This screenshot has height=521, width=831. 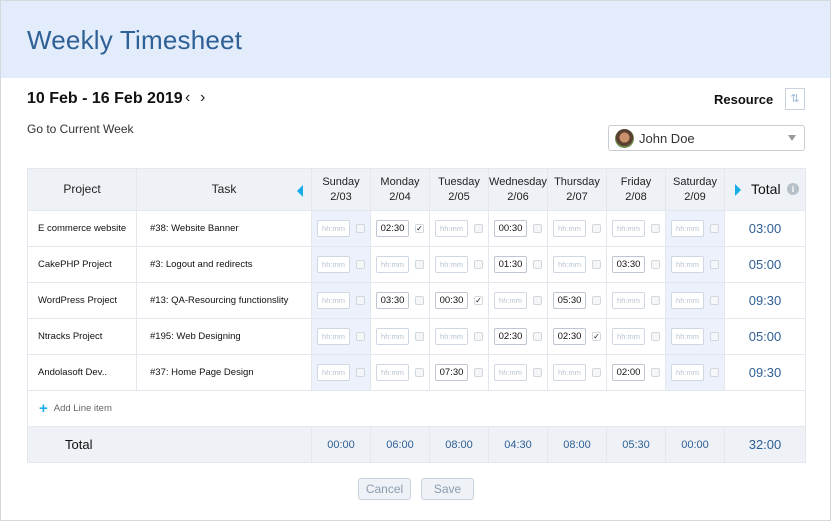 I want to click on day-entry-cell: 07:30, so click(x=459, y=372).